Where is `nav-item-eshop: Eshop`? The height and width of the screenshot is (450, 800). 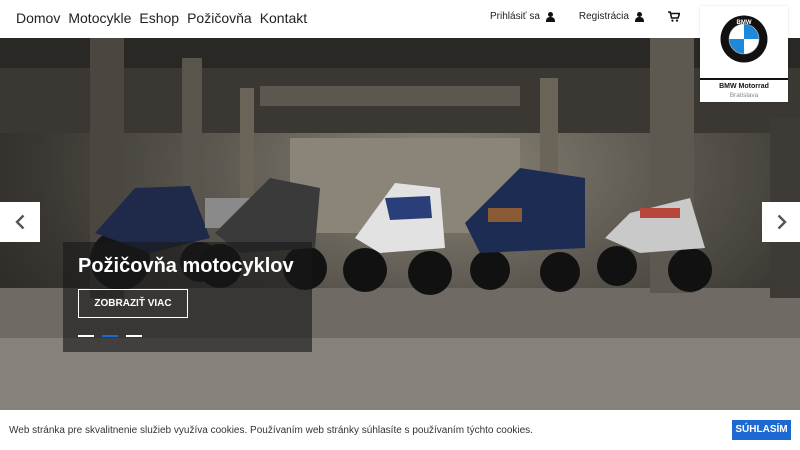
nav-item-eshop: Eshop is located at coordinates (159, 18).